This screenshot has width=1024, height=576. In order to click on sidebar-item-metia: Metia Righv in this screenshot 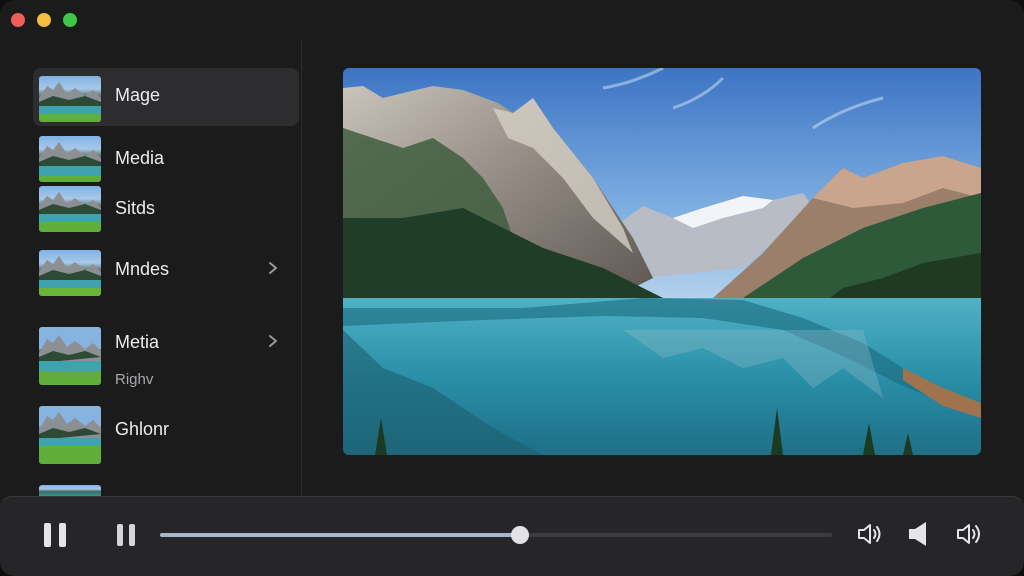, I will do `click(166, 355)`.